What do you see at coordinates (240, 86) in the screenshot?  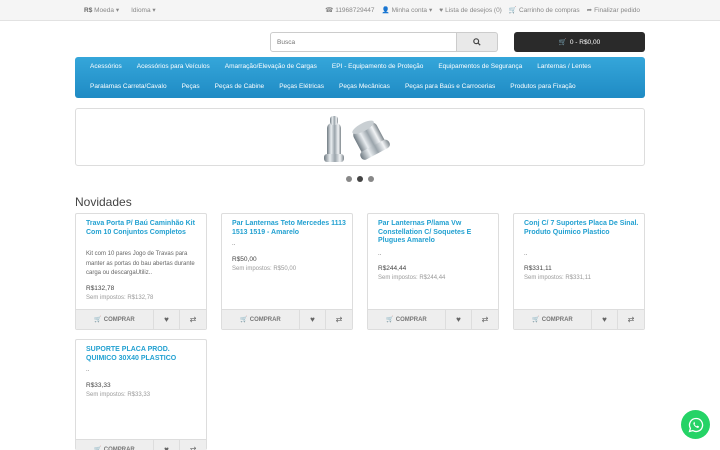 I see `menu-item: Peças de Cabine` at bounding box center [240, 86].